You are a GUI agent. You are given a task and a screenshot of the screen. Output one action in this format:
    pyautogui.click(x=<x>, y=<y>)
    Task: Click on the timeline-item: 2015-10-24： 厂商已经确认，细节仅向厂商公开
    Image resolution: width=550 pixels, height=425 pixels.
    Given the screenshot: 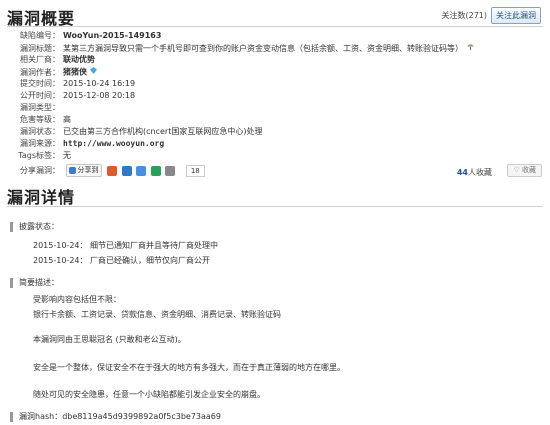 What is the action you would take?
    pyautogui.click(x=122, y=260)
    